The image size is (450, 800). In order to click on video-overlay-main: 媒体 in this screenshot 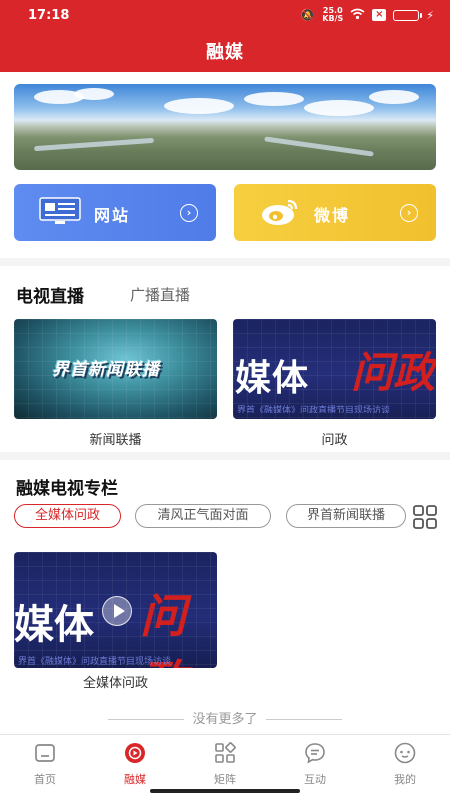, I will do `click(54, 625)`.